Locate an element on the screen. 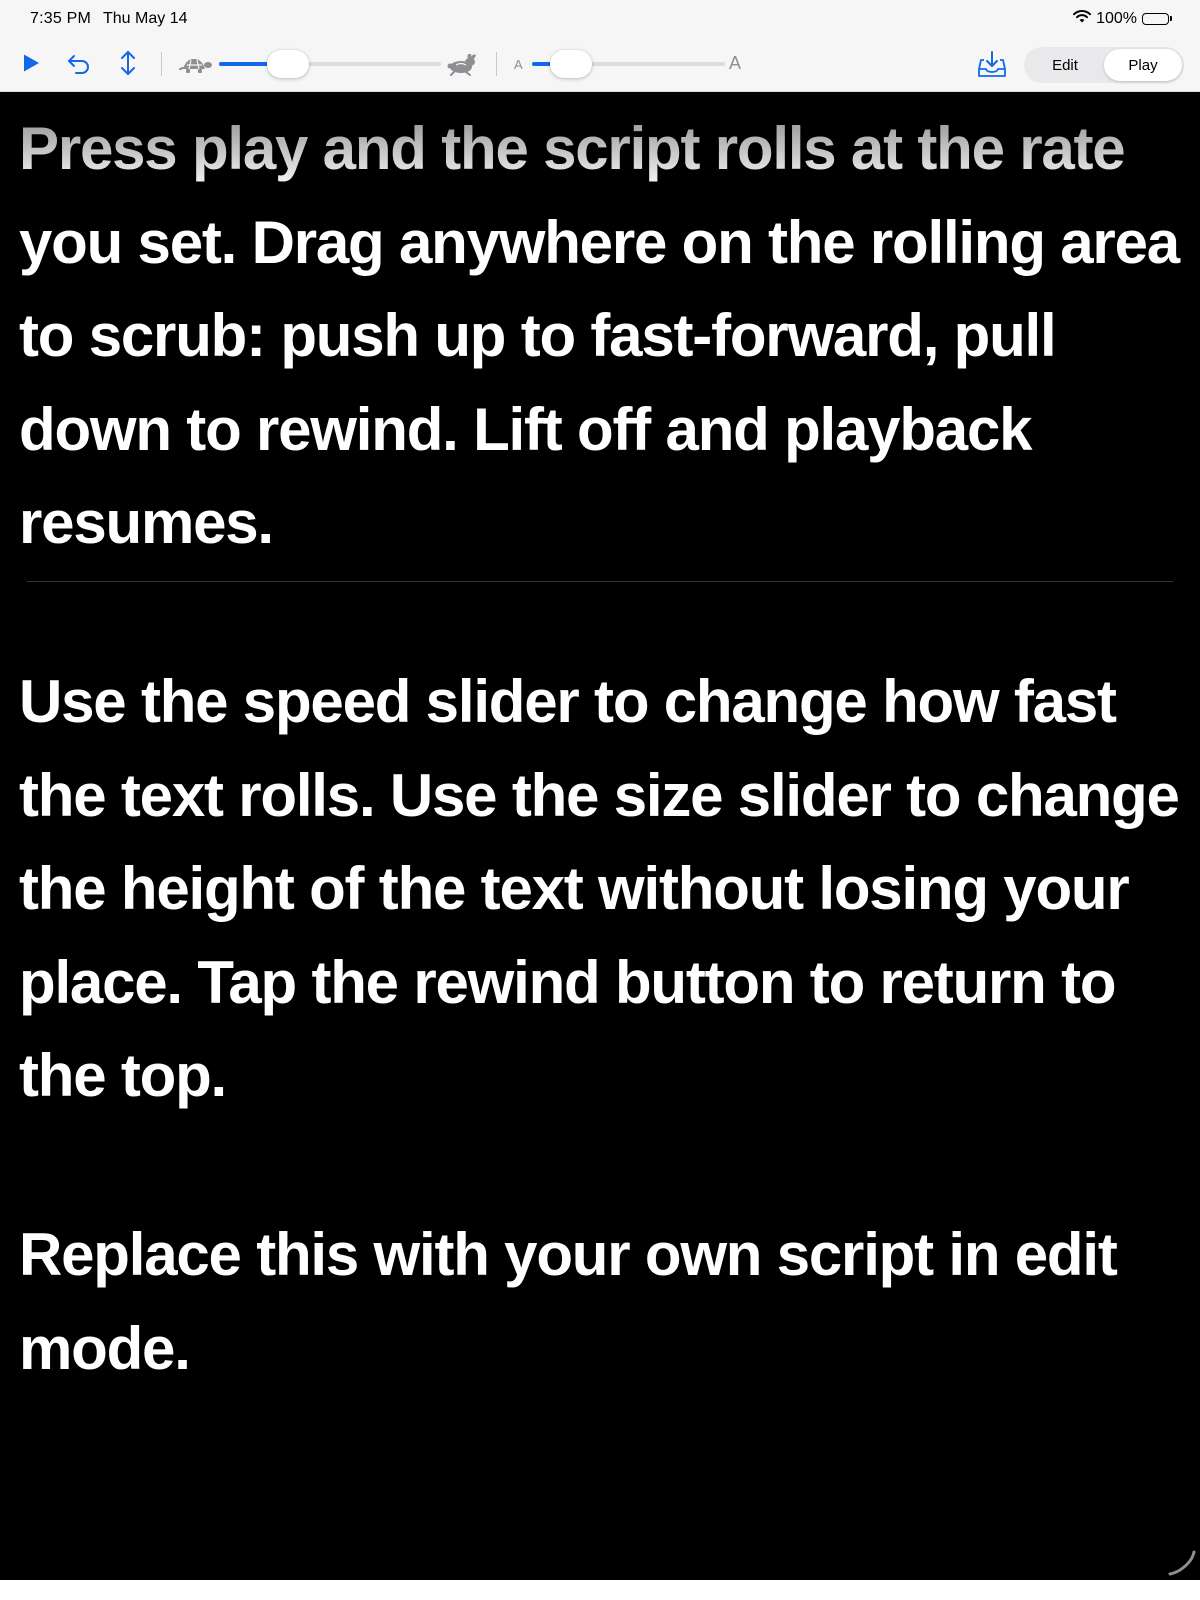  rewind-button is located at coordinates (79, 65).